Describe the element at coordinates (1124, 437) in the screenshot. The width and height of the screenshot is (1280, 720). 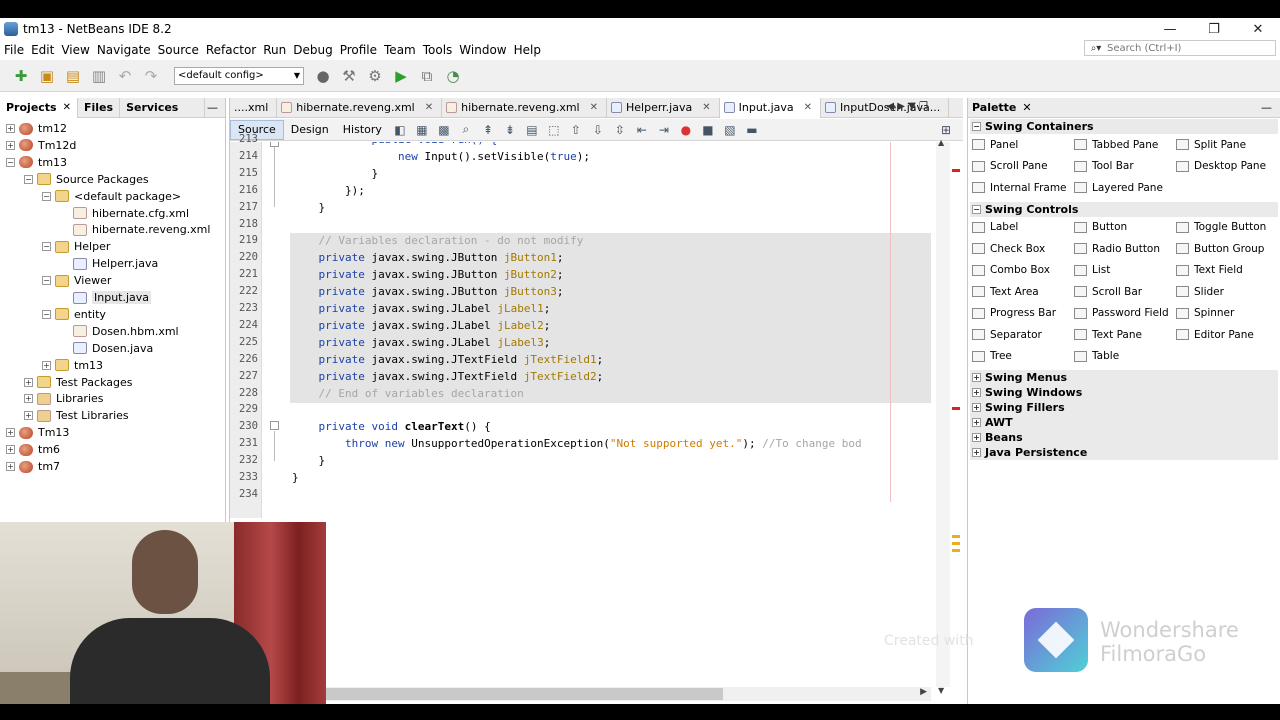
I see `palette-category: + Beans` at that location.